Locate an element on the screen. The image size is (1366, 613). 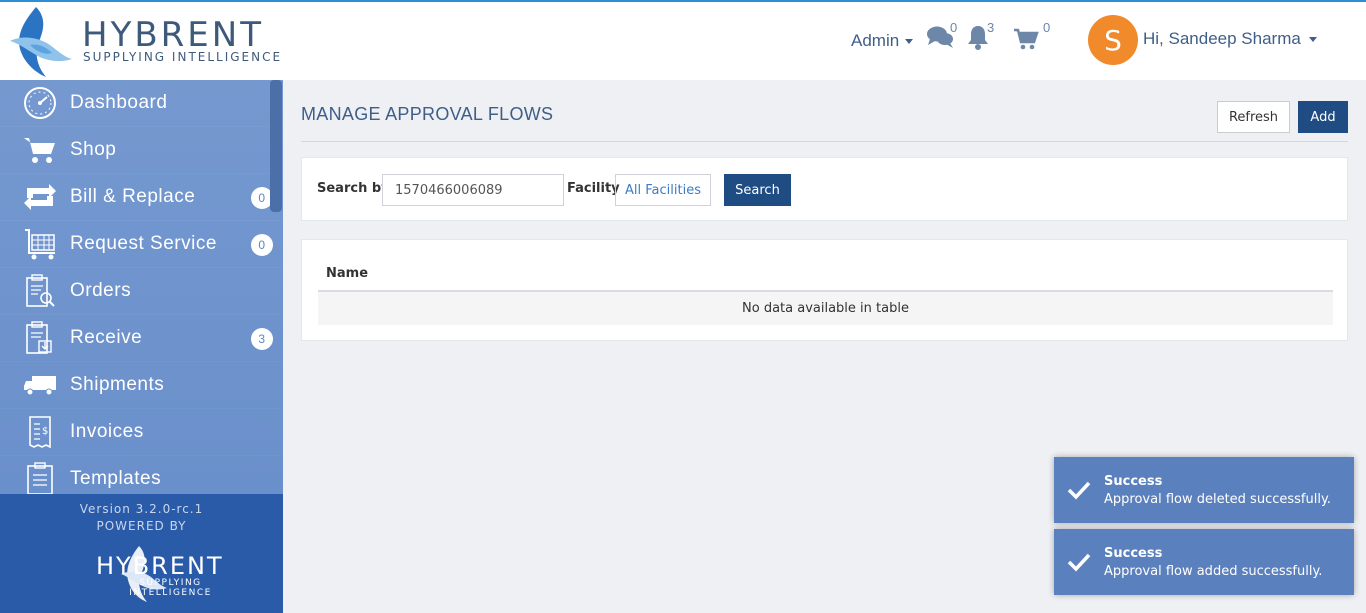
sidebar-item-dashboard: Dashboard is located at coordinates (141, 103).